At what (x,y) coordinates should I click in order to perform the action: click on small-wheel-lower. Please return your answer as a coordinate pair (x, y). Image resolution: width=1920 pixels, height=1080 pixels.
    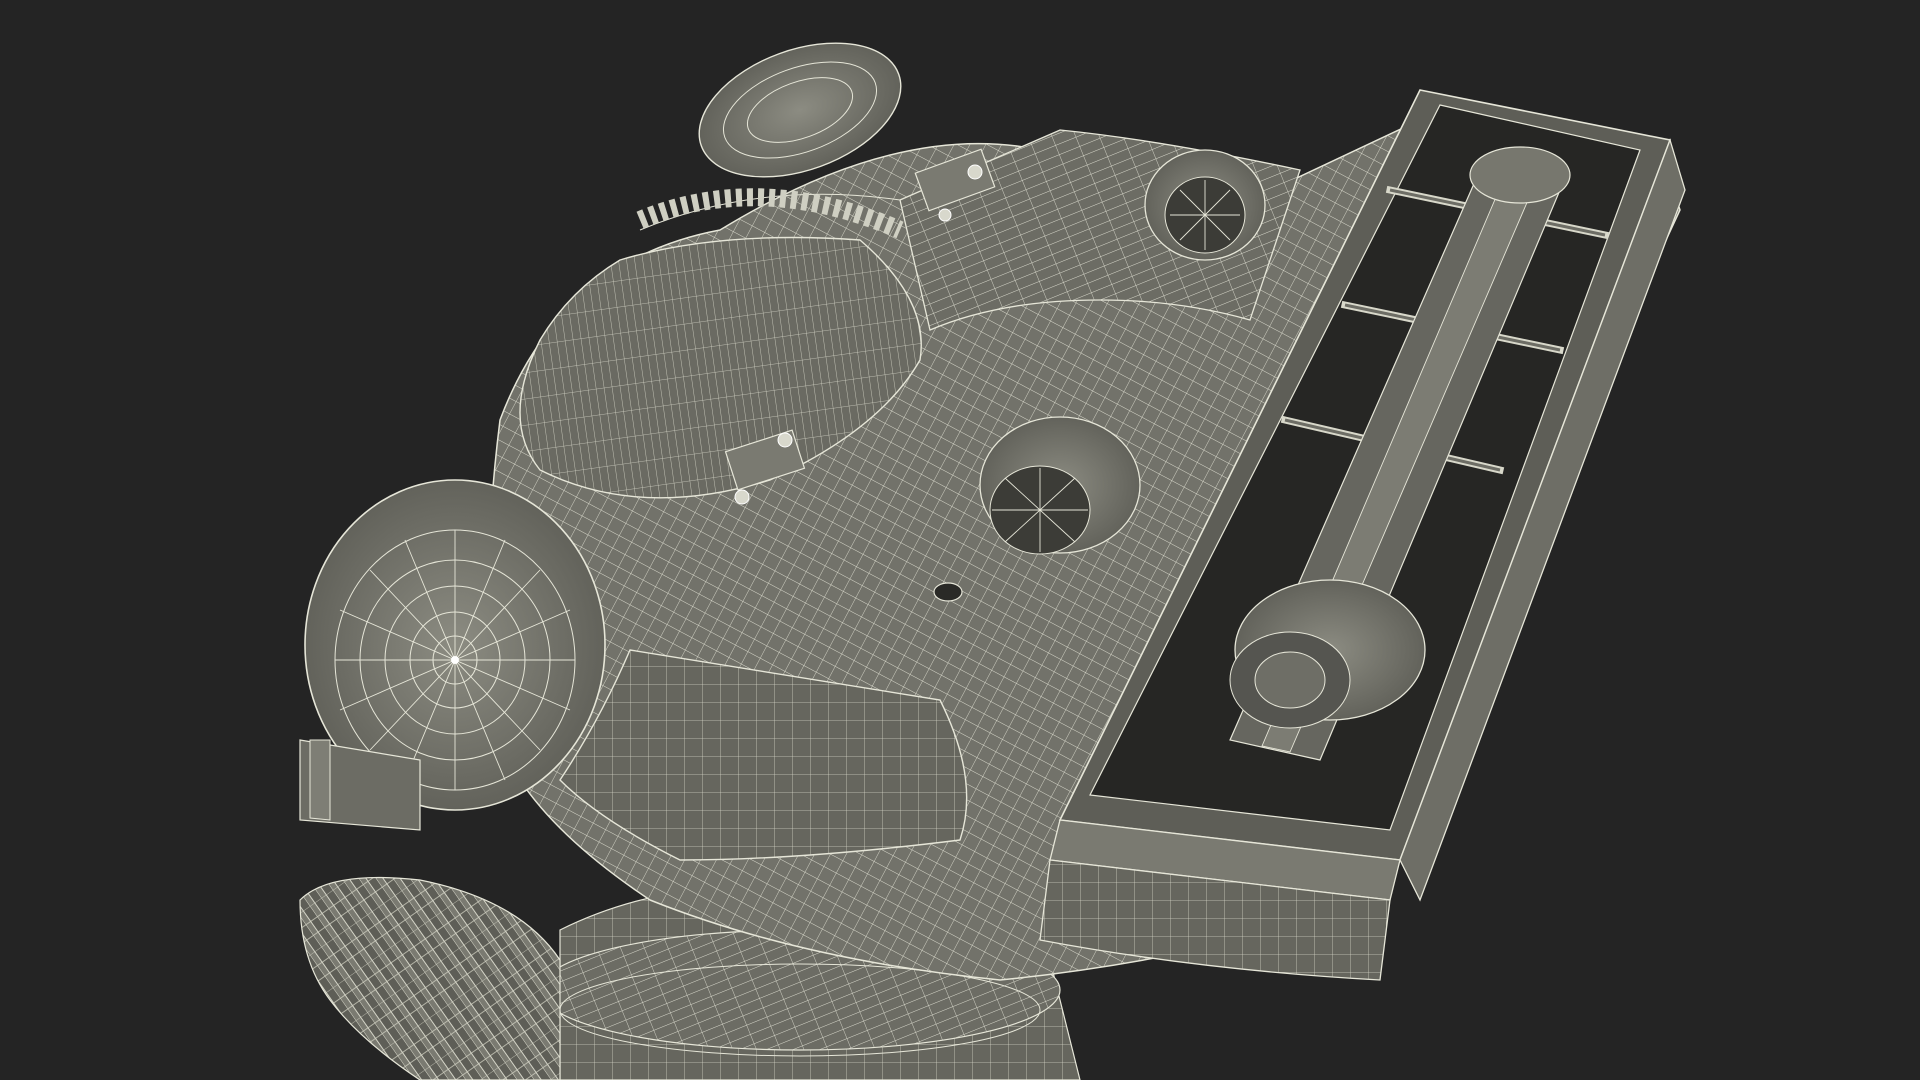
    Looking at the image, I should click on (1060, 485).